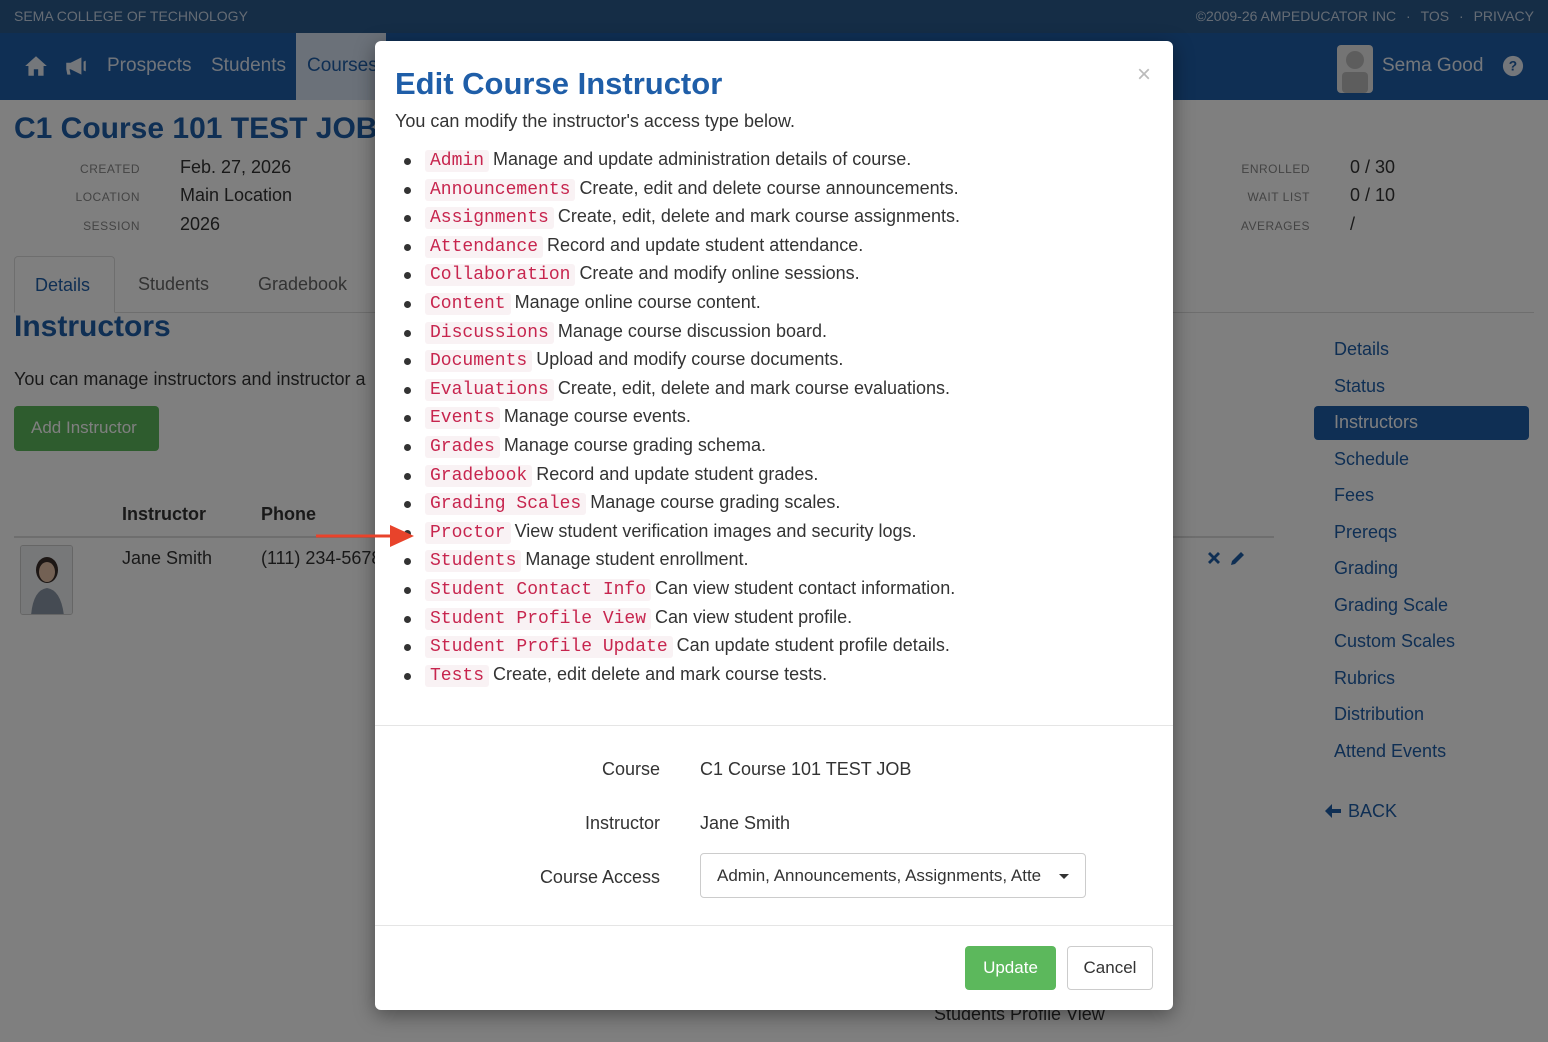 The width and height of the screenshot is (1548, 1042). I want to click on permission-code: Assignments, so click(489, 218).